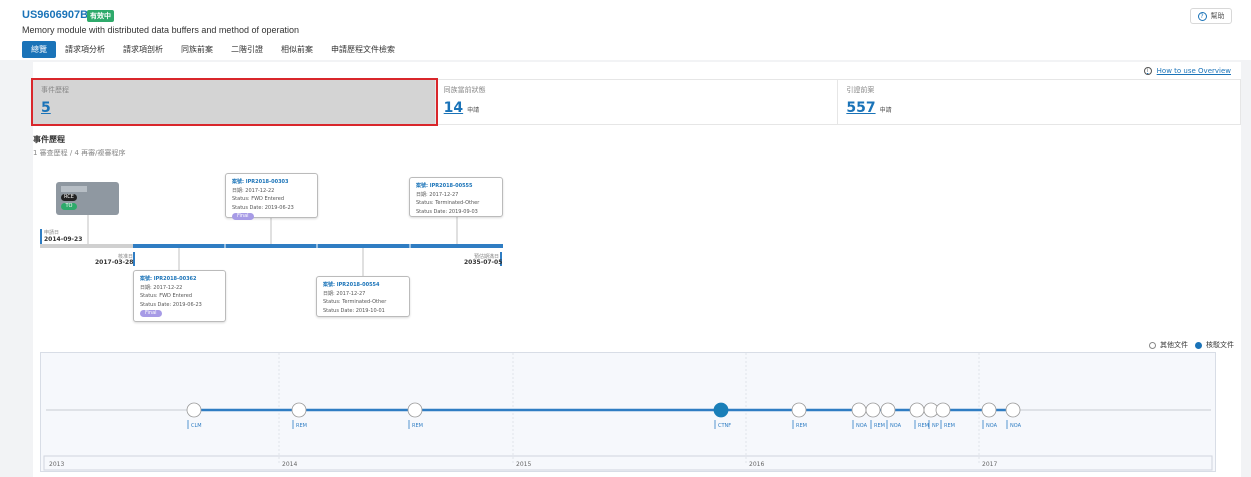 This screenshot has width=1251, height=477. What do you see at coordinates (63, 239) in the screenshot?
I see `start-date: 2014-09-23` at bounding box center [63, 239].